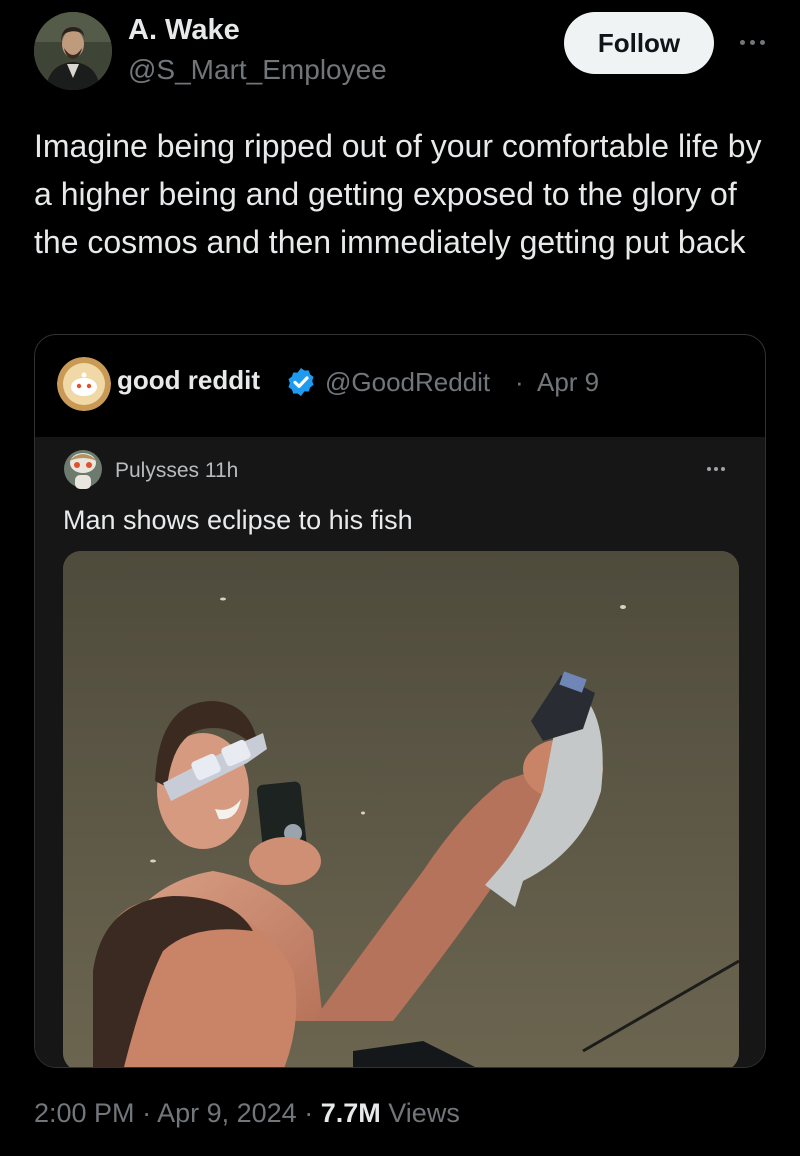  I want to click on more-icon, so click(752, 42).